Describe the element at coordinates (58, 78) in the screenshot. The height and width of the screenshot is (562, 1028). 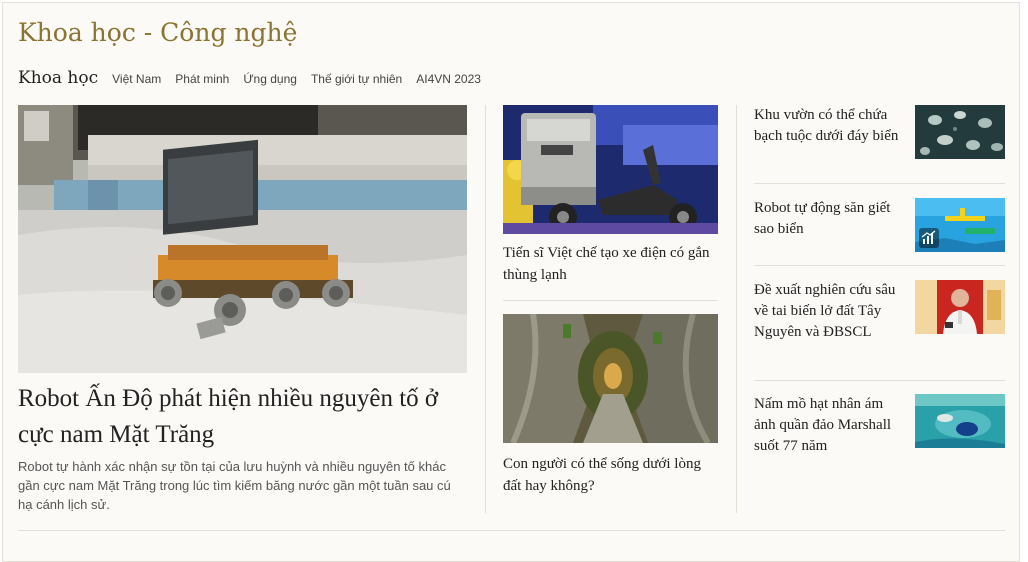
I see `nav-main-link: Khoa học` at that location.